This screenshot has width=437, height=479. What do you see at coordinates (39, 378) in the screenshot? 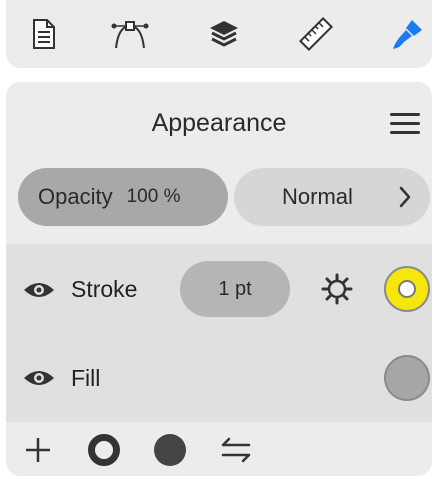
I see `fill-visibility-eye-icon` at bounding box center [39, 378].